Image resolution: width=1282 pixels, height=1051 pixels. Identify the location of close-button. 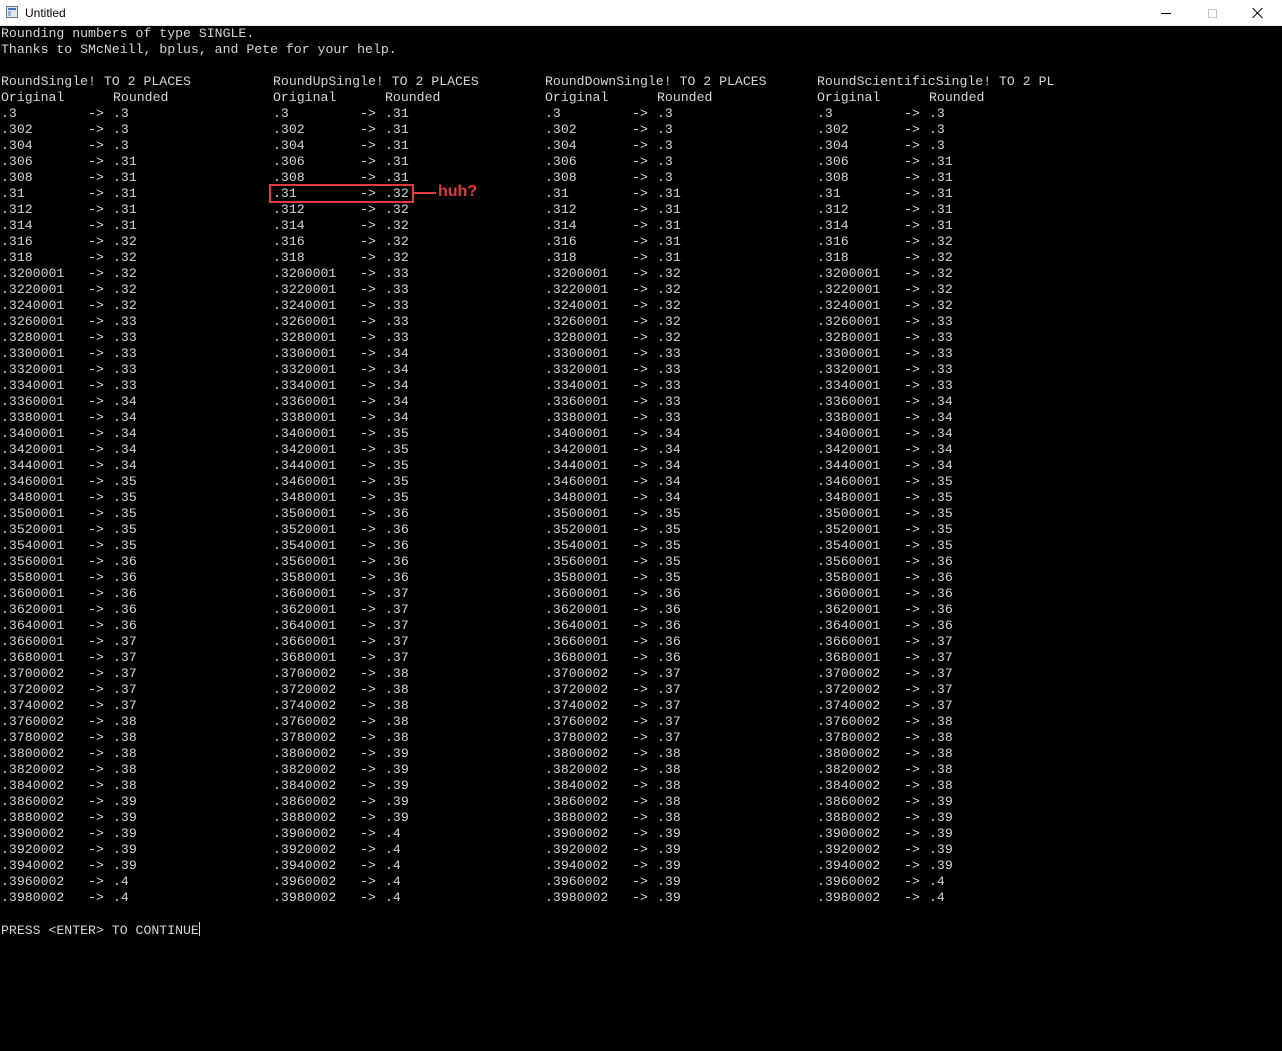
(1258, 13).